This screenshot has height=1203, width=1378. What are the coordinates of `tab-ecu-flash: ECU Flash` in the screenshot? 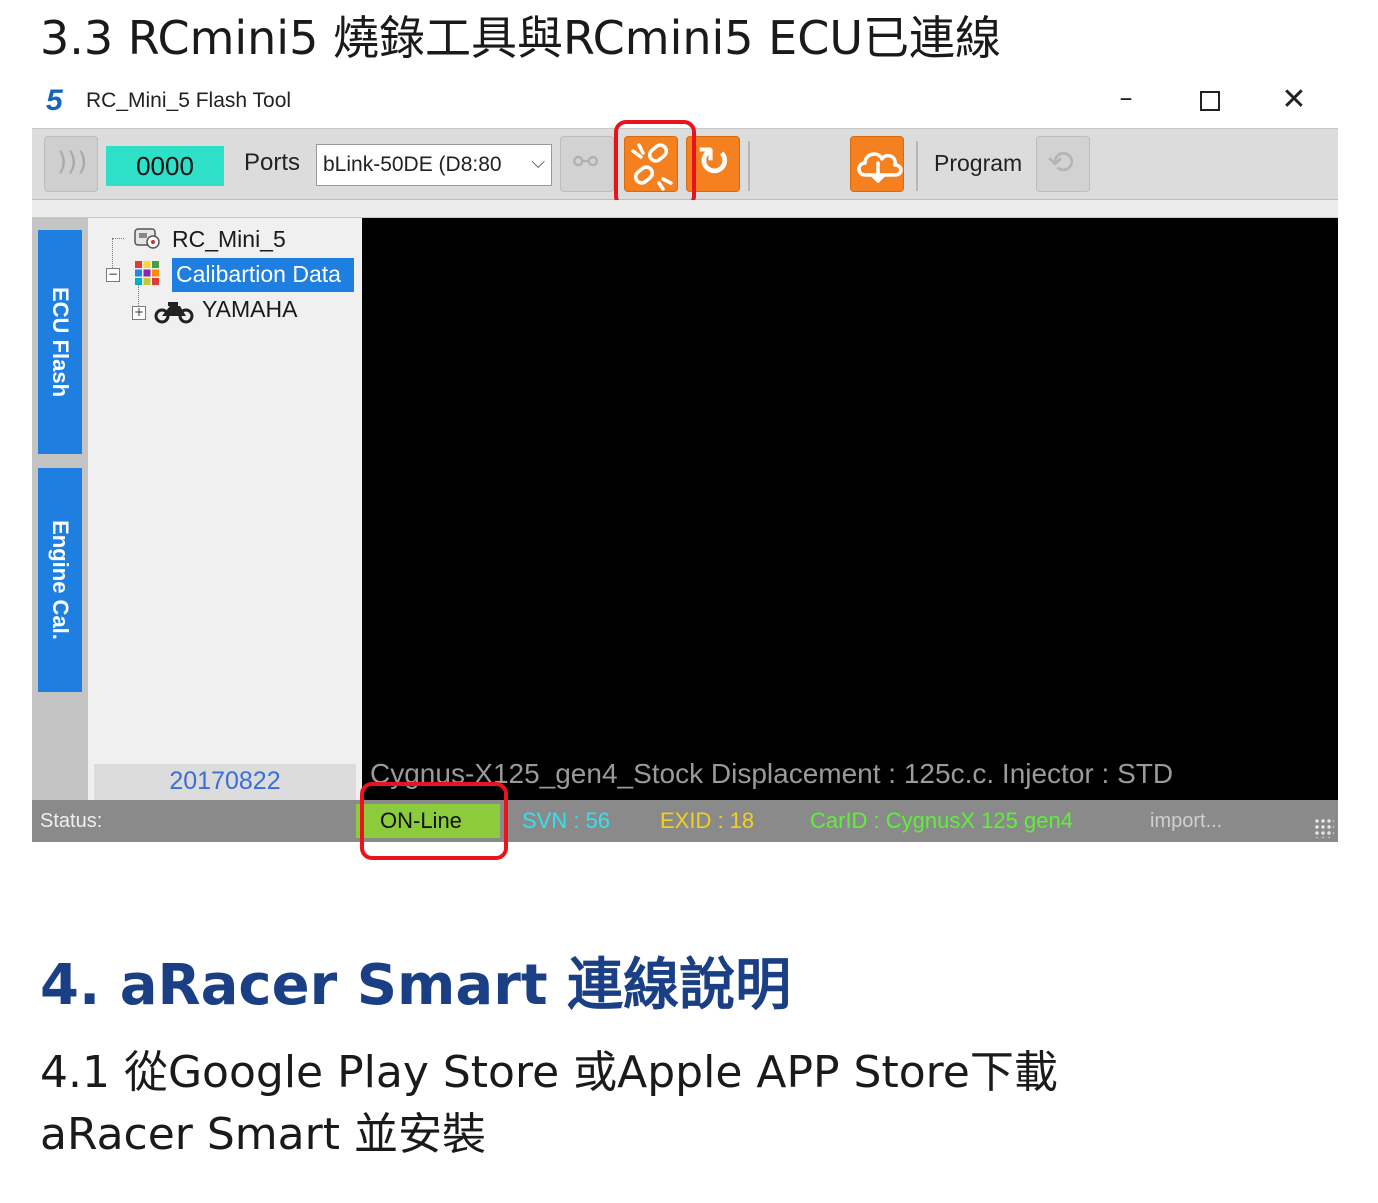 It's located at (60, 342).